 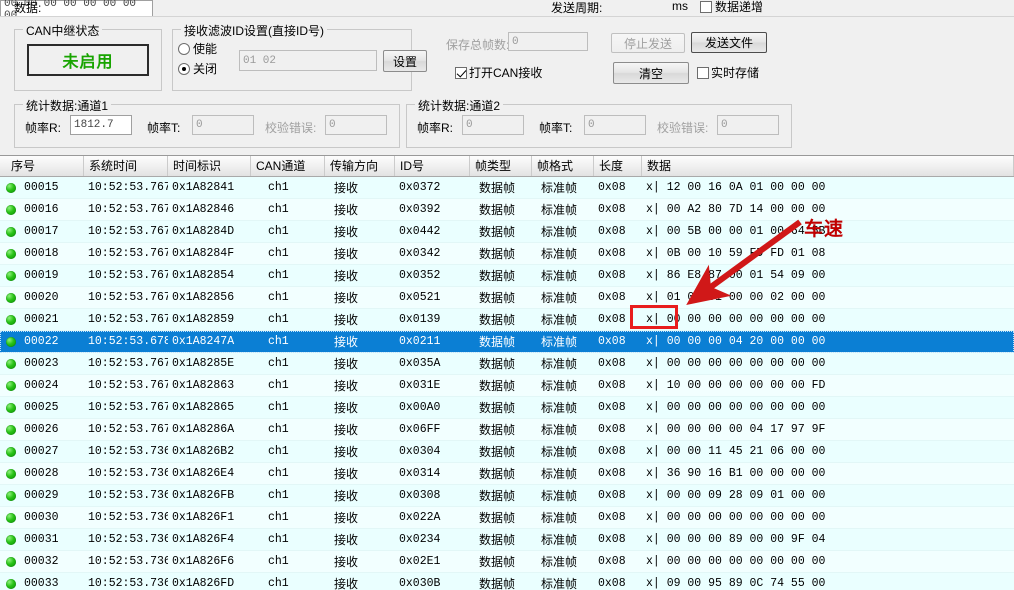 What do you see at coordinates (651, 73) in the screenshot?
I see `clear-button: 清空` at bounding box center [651, 73].